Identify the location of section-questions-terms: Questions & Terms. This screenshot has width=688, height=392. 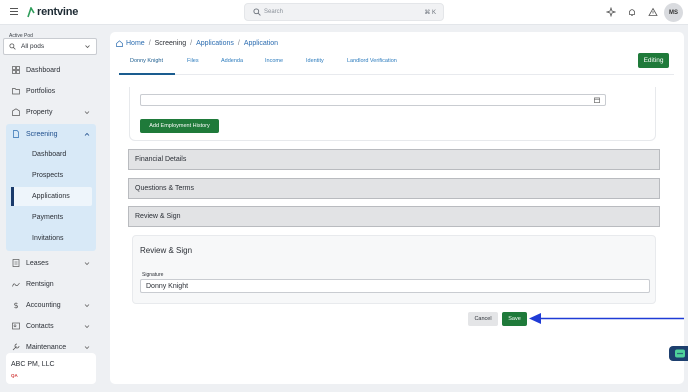
(394, 188).